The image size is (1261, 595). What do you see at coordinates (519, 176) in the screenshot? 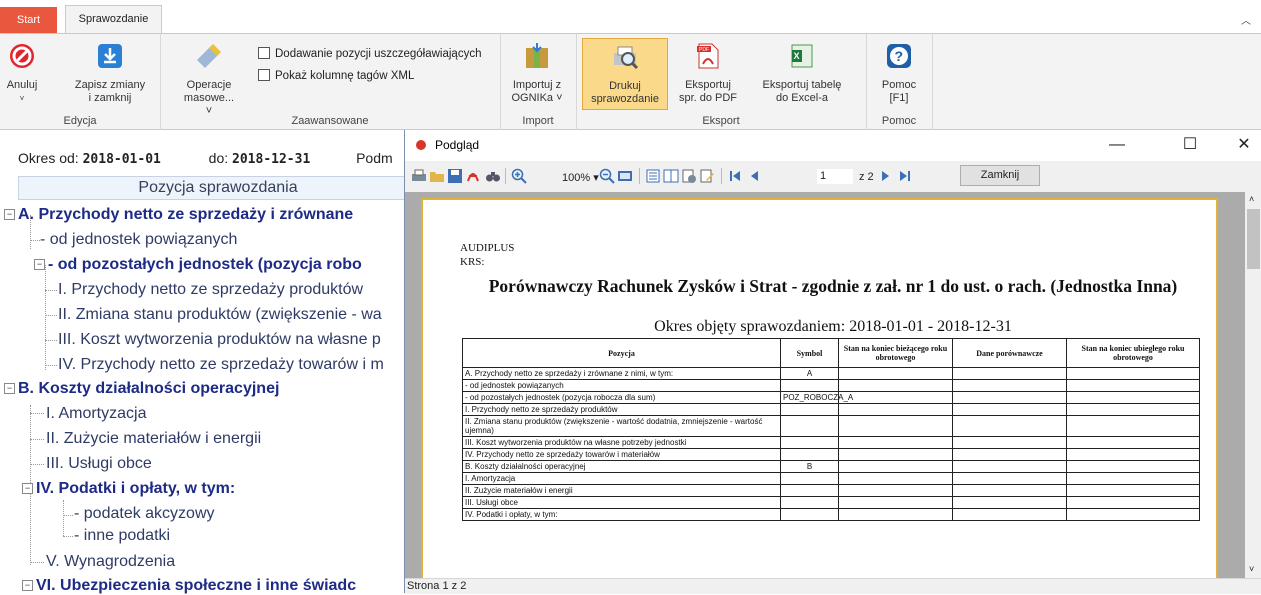
I see `zoom-in-icon` at bounding box center [519, 176].